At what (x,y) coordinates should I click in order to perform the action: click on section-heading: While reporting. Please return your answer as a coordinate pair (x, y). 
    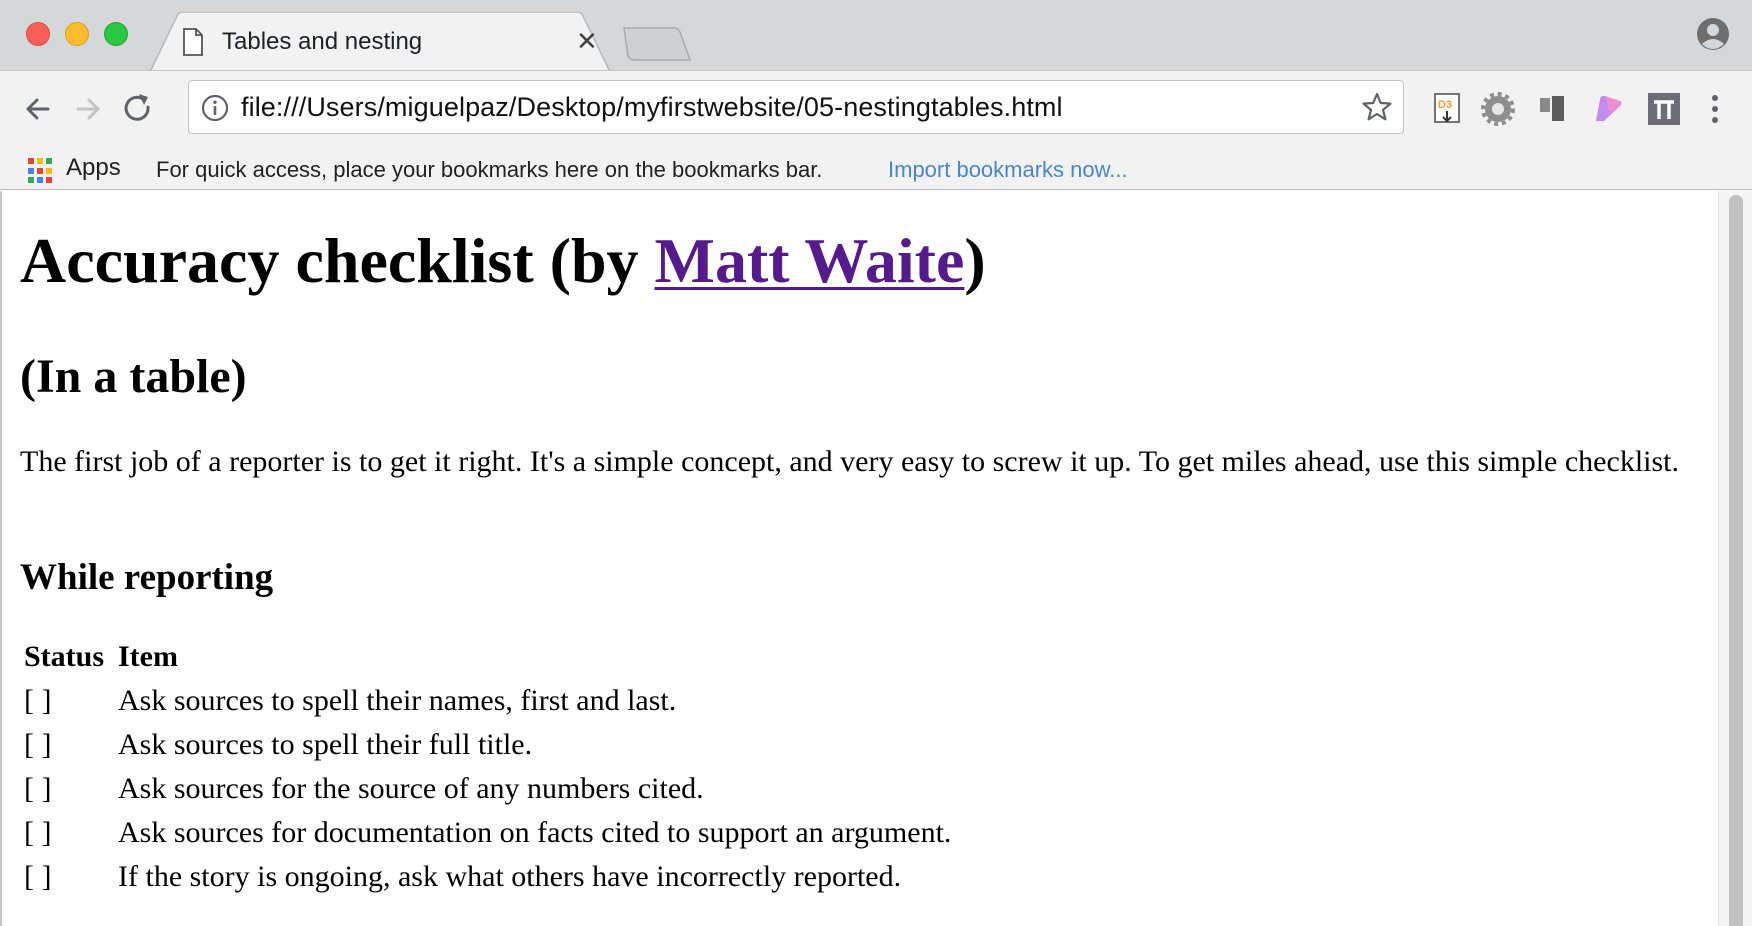
    Looking at the image, I should click on (147, 577).